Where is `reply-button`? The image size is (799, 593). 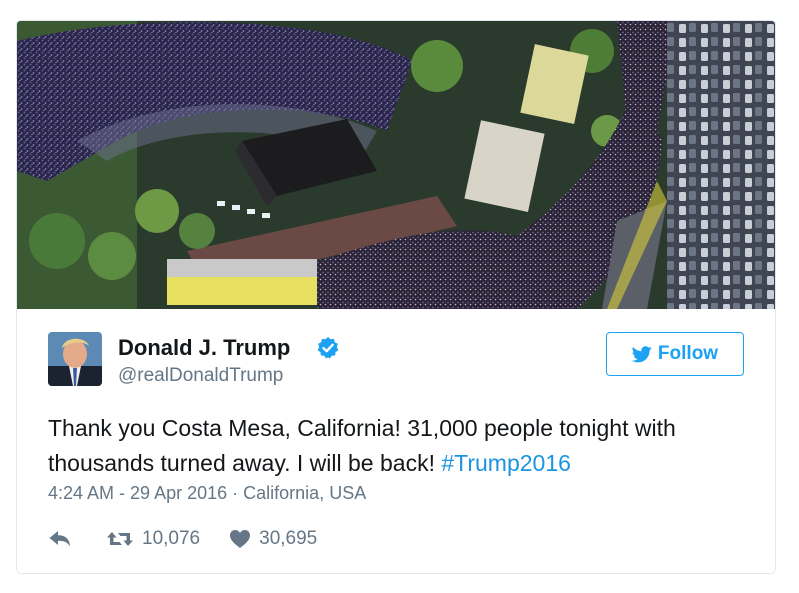 reply-button is located at coordinates (60, 539).